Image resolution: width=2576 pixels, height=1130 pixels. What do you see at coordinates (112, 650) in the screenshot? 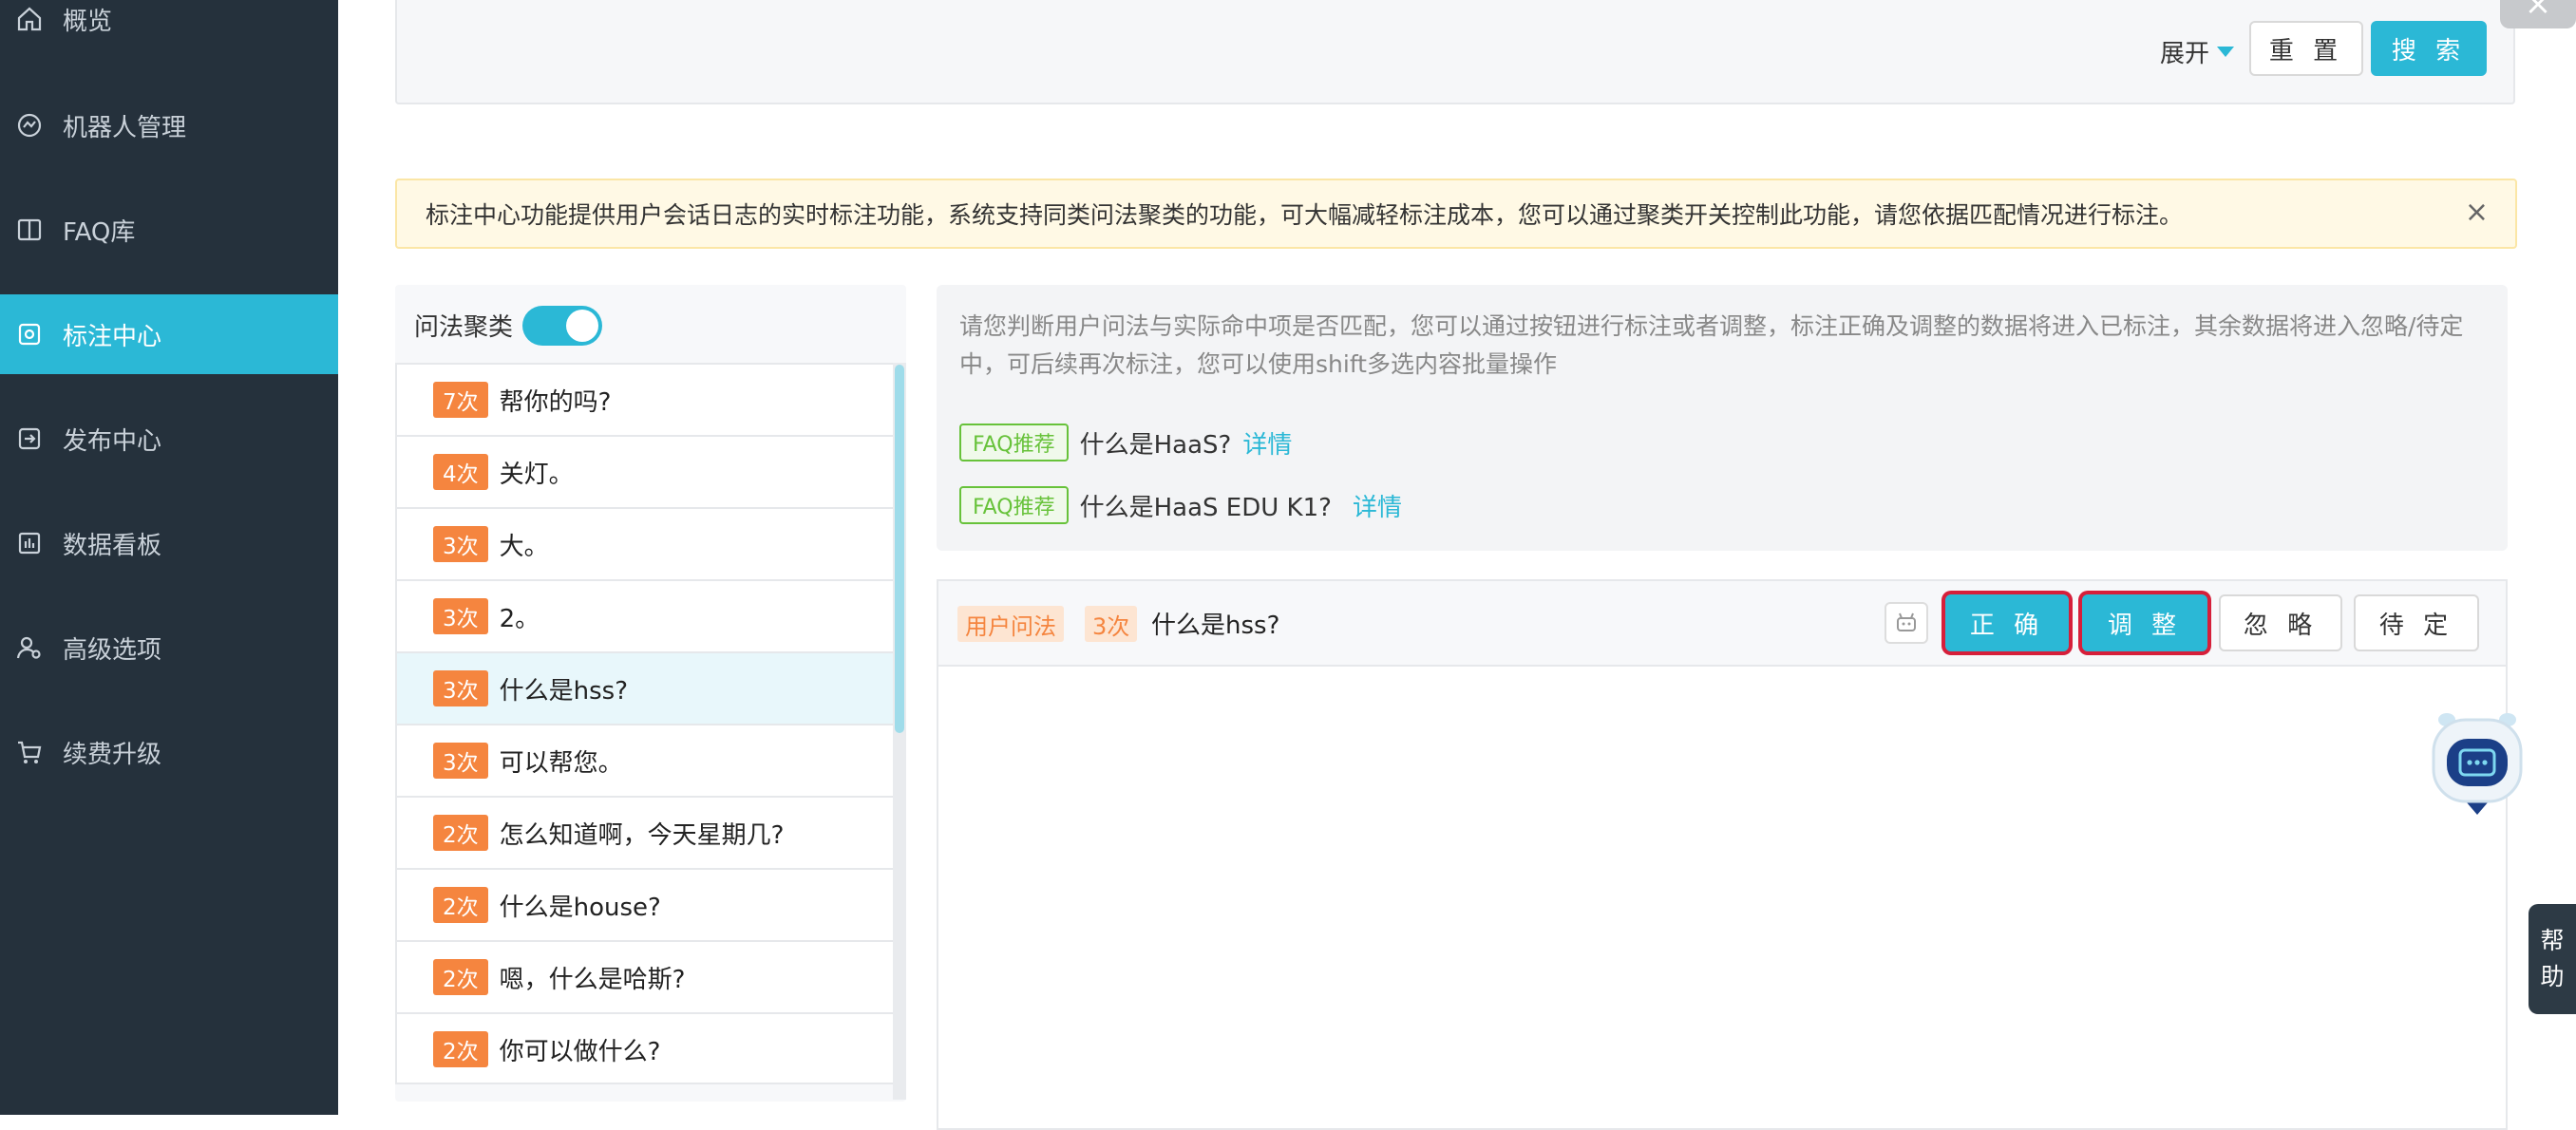
I see `sidebar-item-label: 高级选项` at bounding box center [112, 650].